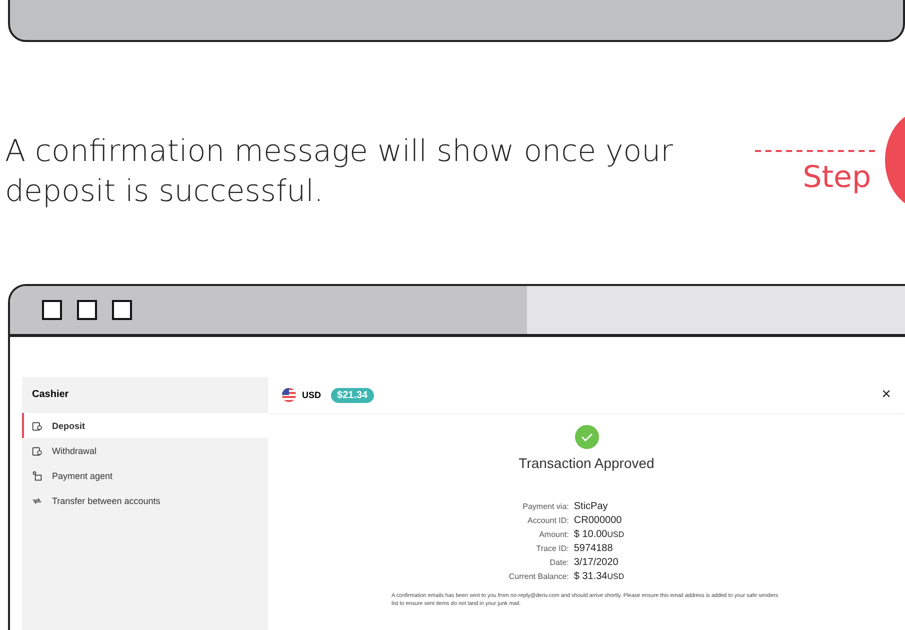 This screenshot has height=630, width=905. What do you see at coordinates (594, 548) in the screenshot?
I see `detail-value: 5974188` at bounding box center [594, 548].